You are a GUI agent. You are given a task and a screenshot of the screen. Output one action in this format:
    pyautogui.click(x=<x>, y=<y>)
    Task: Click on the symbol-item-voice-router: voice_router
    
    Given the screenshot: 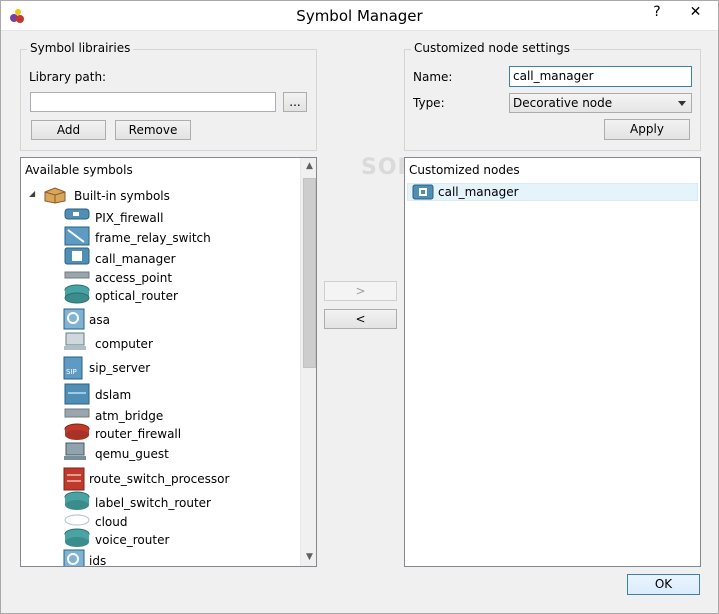 What is the action you would take?
    pyautogui.click(x=160, y=539)
    